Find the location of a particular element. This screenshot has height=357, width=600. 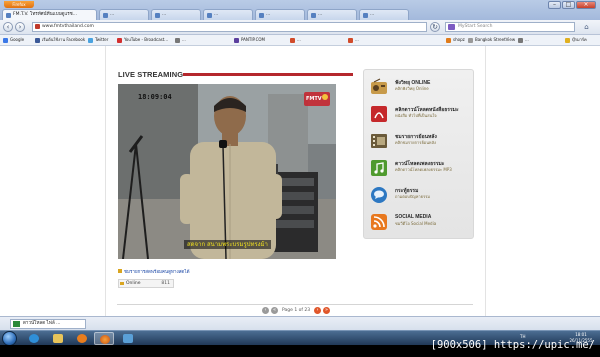

taskbar-app-firefox is located at coordinates (104, 338).